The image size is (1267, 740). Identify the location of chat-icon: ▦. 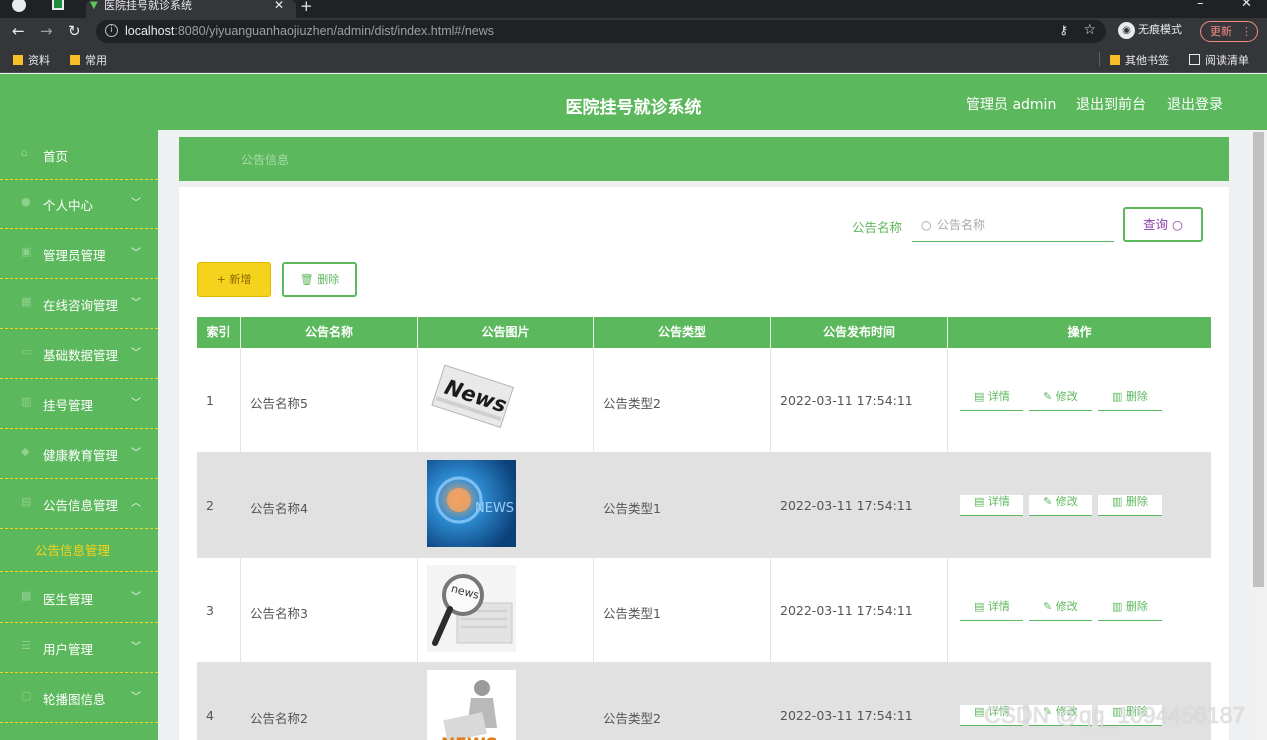
(26, 301).